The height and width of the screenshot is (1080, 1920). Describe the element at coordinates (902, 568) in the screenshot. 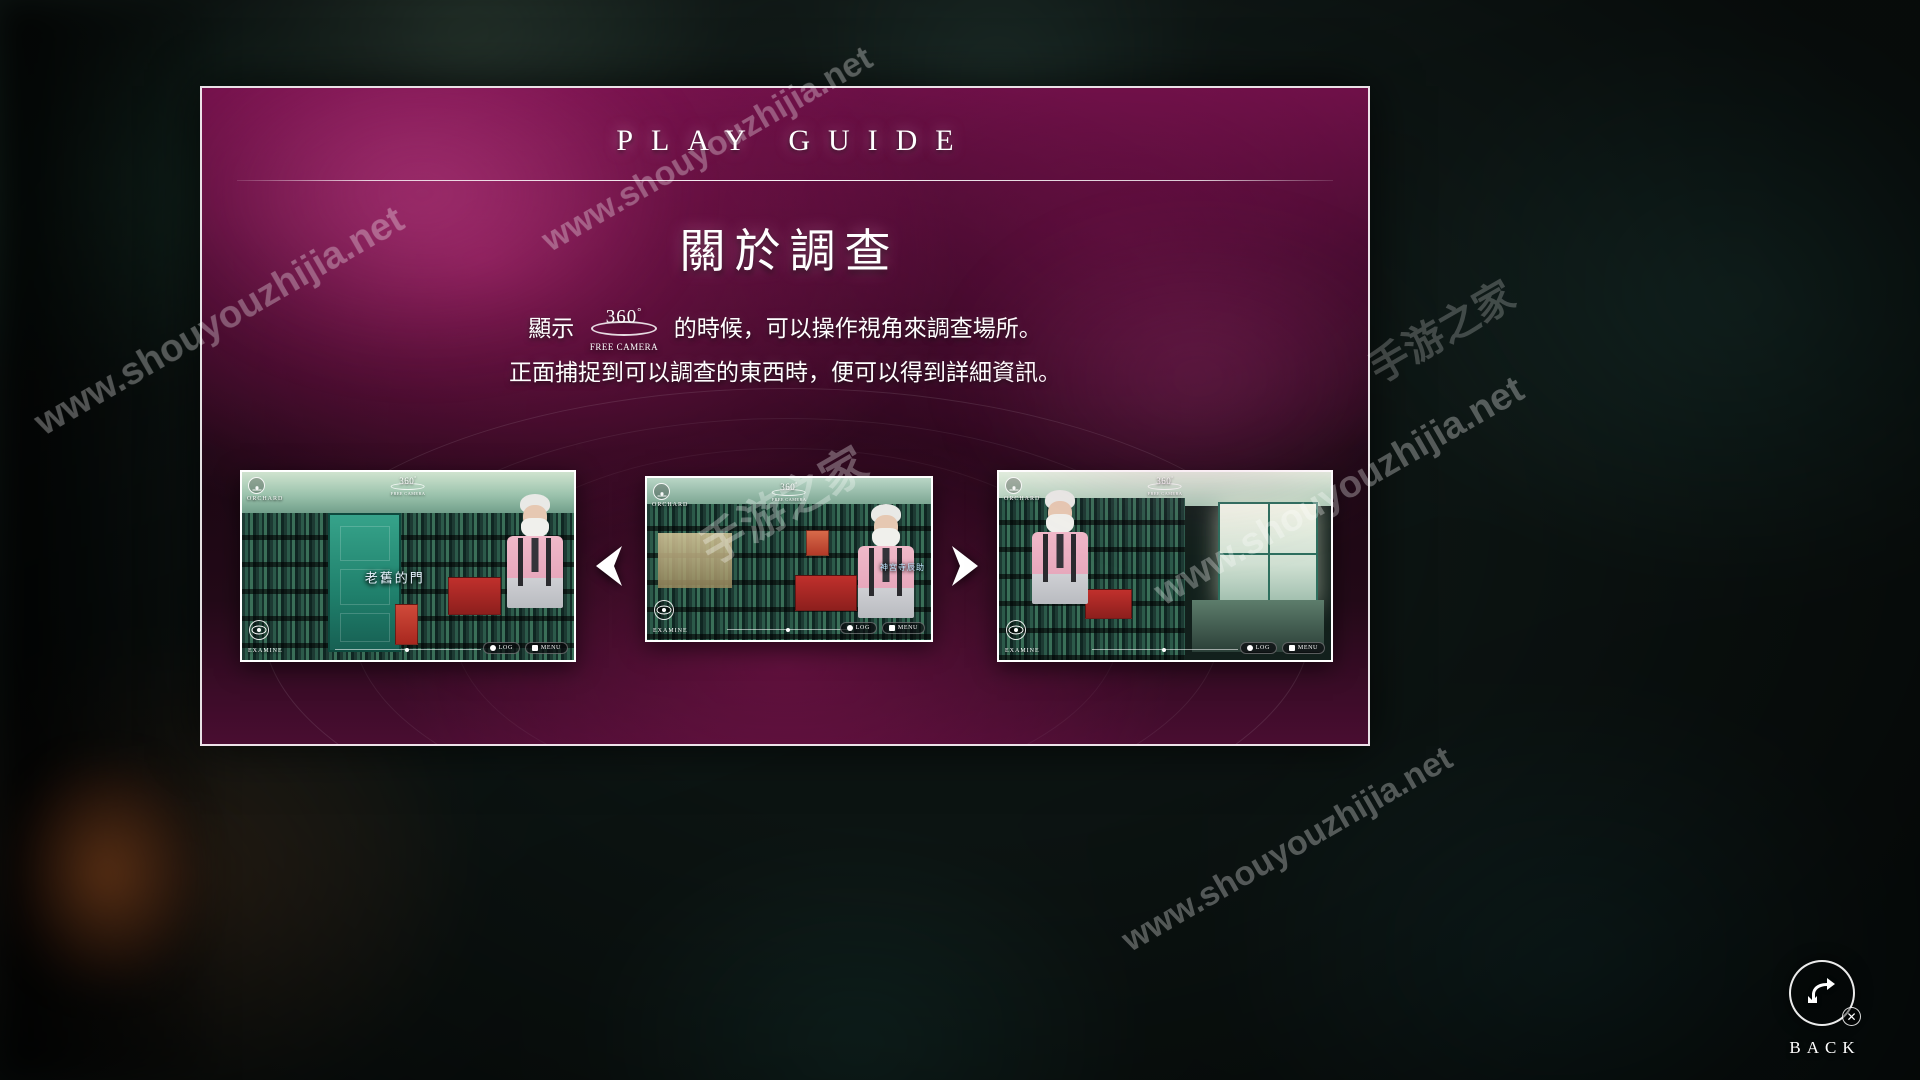

I see `character-name-label: 神宮寺辰助` at that location.